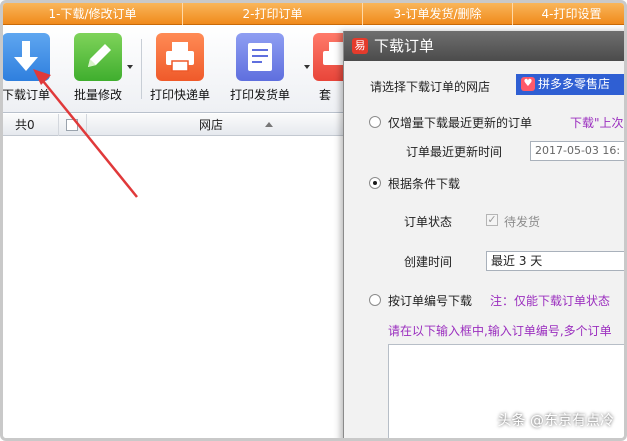 The image size is (627, 441). I want to click on shop-selector: ♥ 拼多多零售店, so click(570, 84).